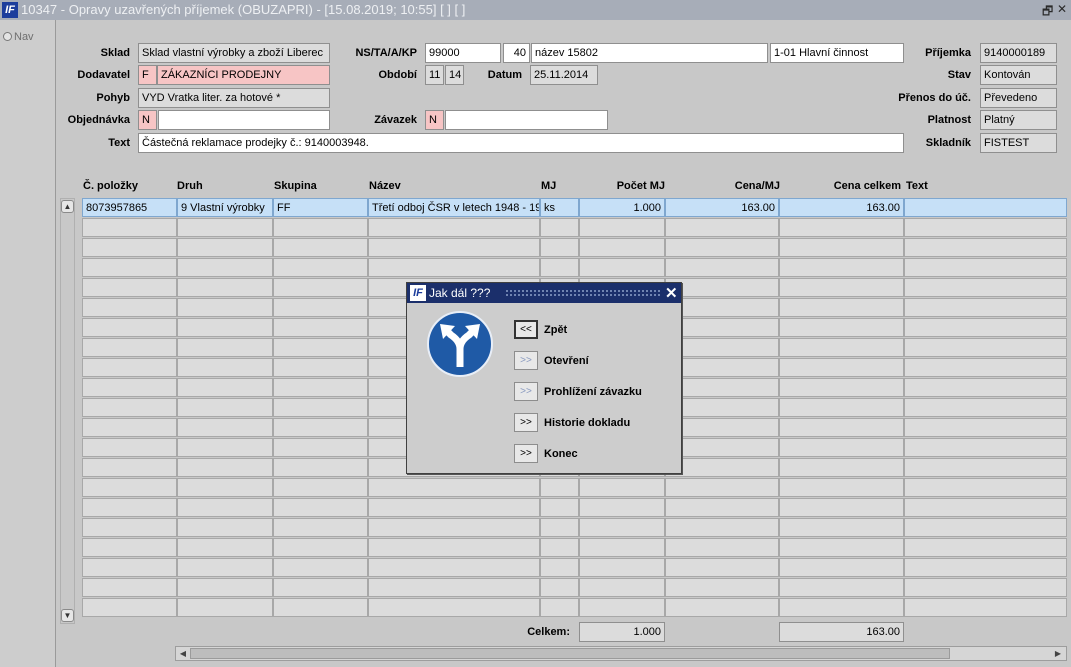  Describe the element at coordinates (840, 186) in the screenshot. I see `col-header-cena-celkem: Cena celkem` at that location.